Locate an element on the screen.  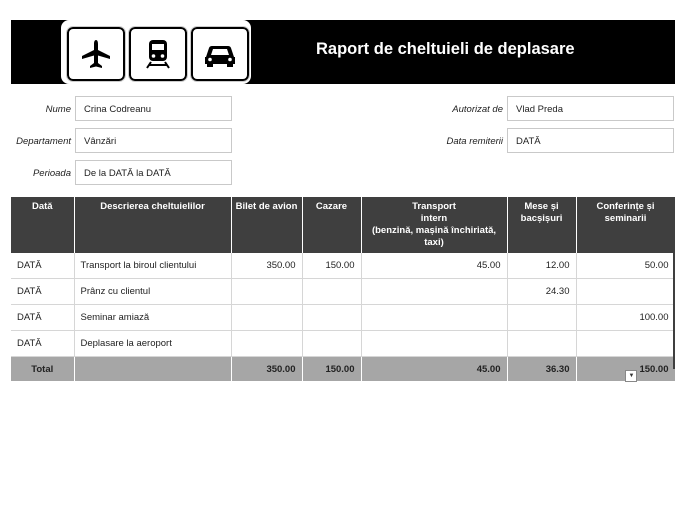
transport-header-line3: (benzină, mașină închiriată, taxi) is located at coordinates (434, 236).